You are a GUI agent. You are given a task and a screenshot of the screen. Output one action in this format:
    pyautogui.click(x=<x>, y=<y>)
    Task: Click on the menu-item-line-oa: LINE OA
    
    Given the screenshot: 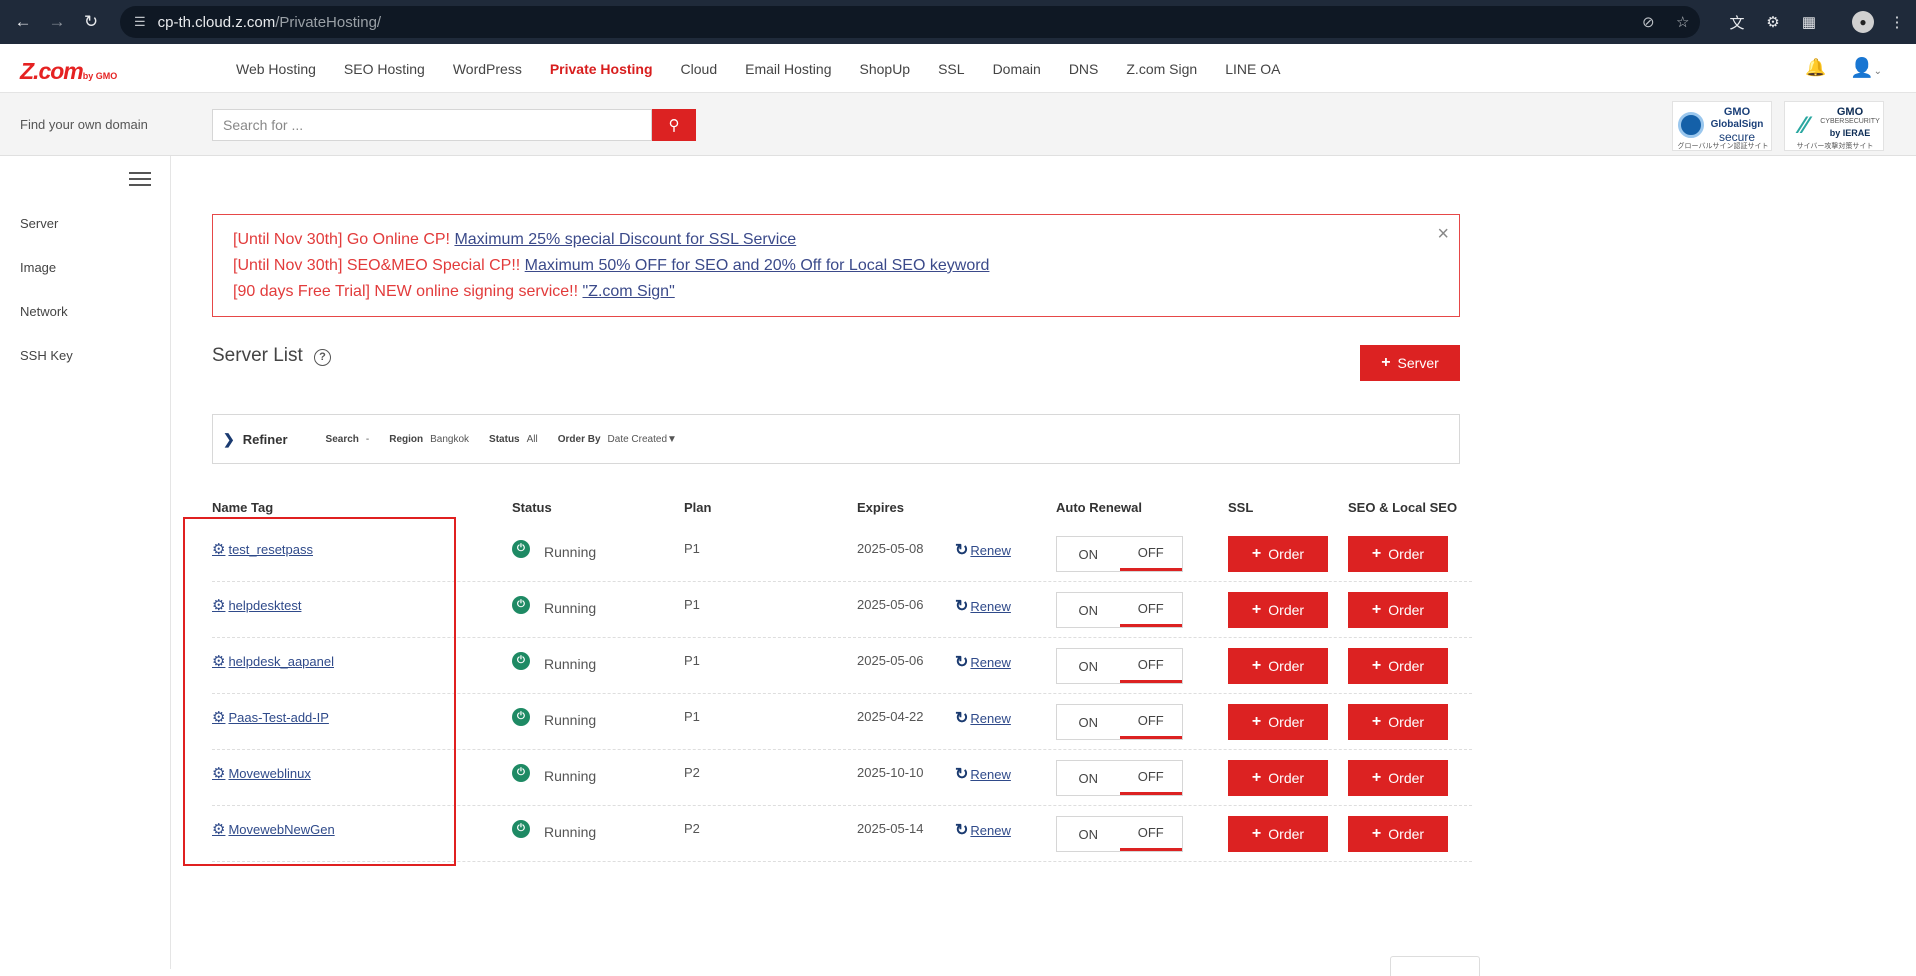 What is the action you would take?
    pyautogui.click(x=1252, y=69)
    